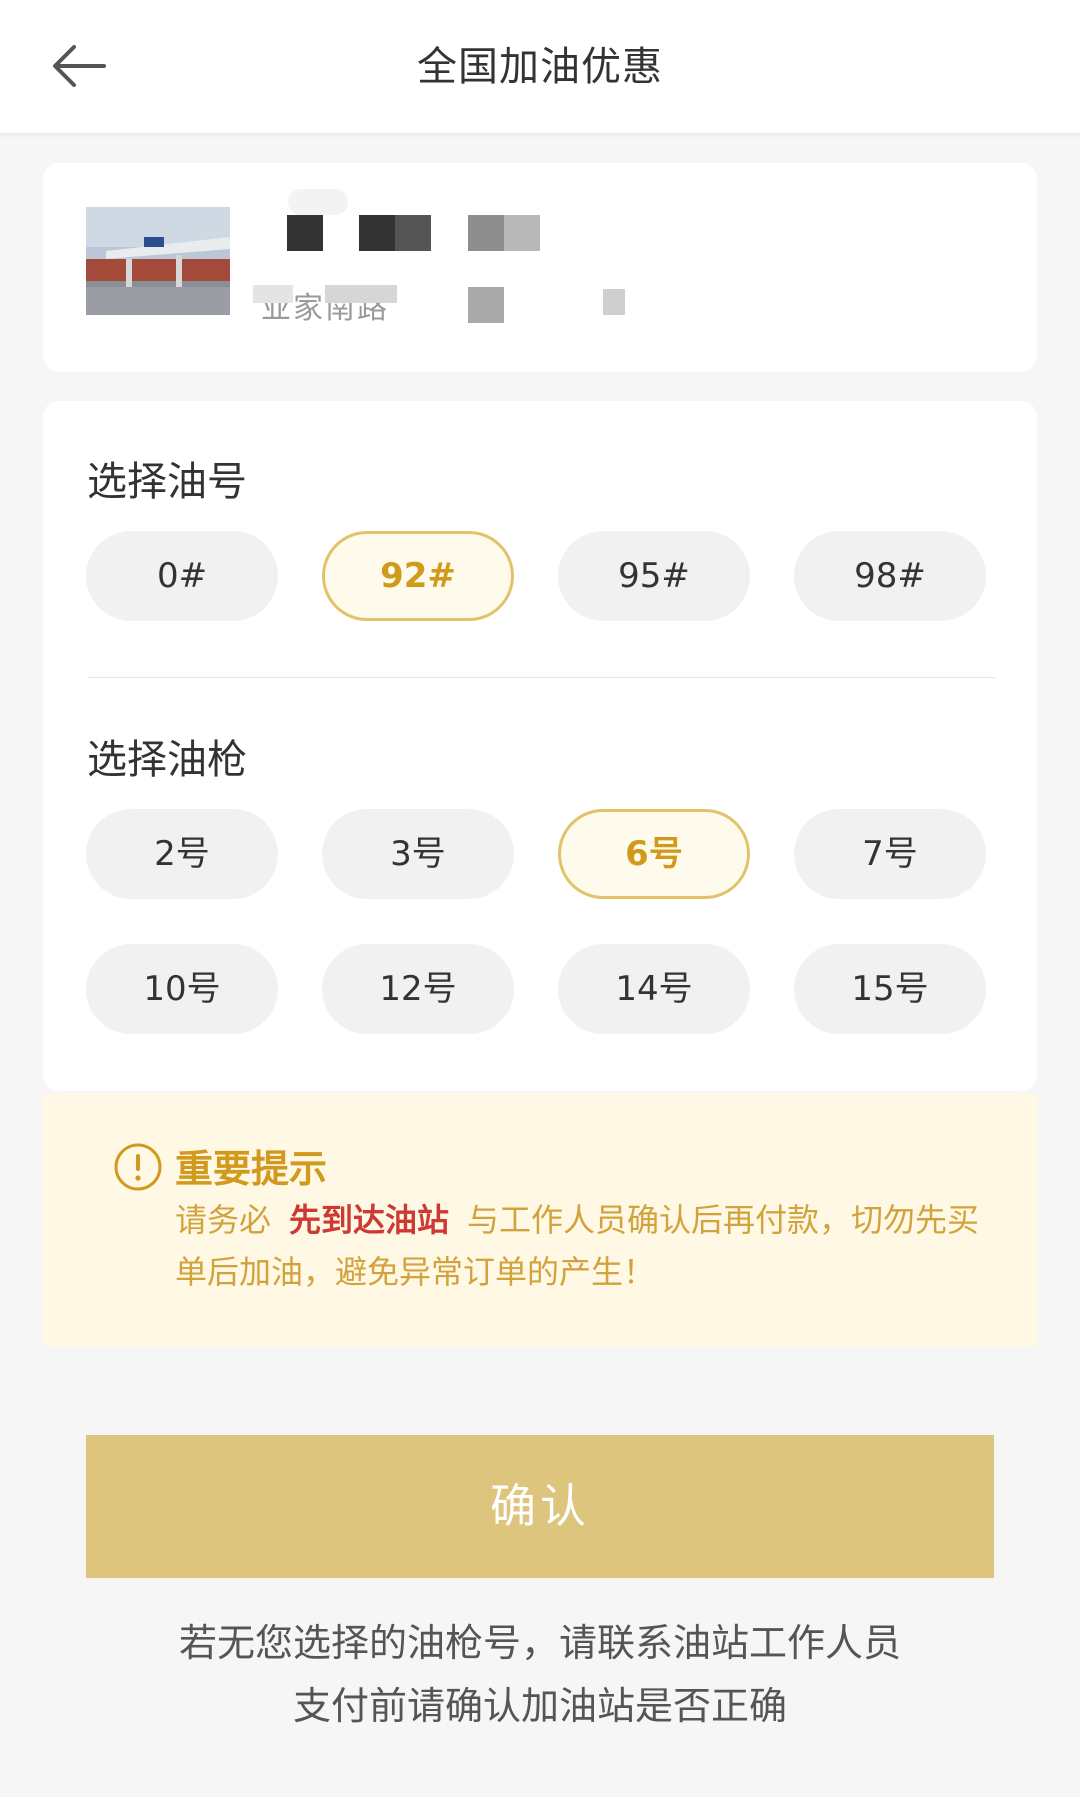 The width and height of the screenshot is (1080, 1797). What do you see at coordinates (418, 989) in the screenshot?
I see `nozzle-option-12: 12号` at bounding box center [418, 989].